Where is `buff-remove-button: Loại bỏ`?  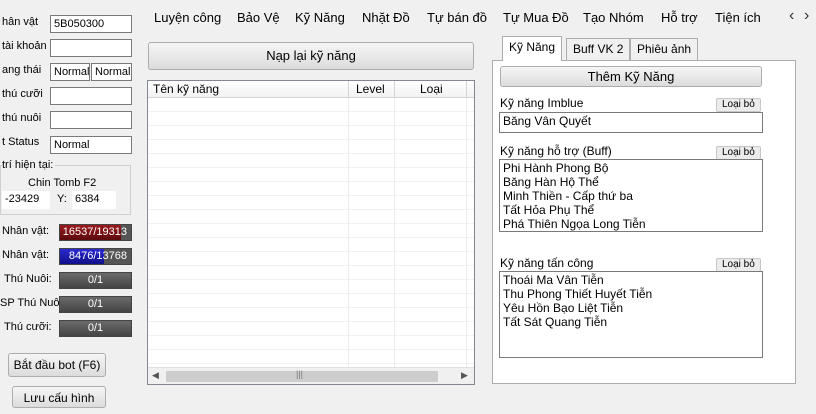
buff-remove-button: Loại bỏ is located at coordinates (738, 153).